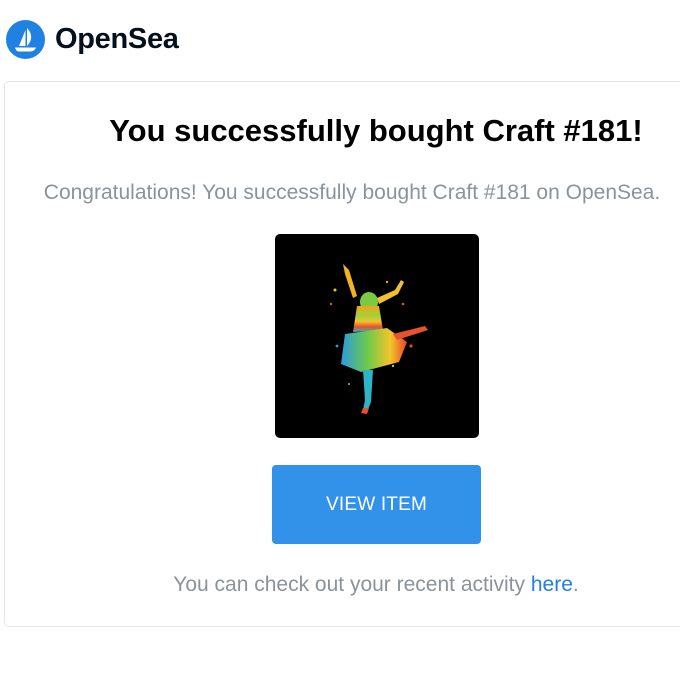 The width and height of the screenshot is (680, 680). Describe the element at coordinates (552, 584) in the screenshot. I see `here-link: here` at that location.